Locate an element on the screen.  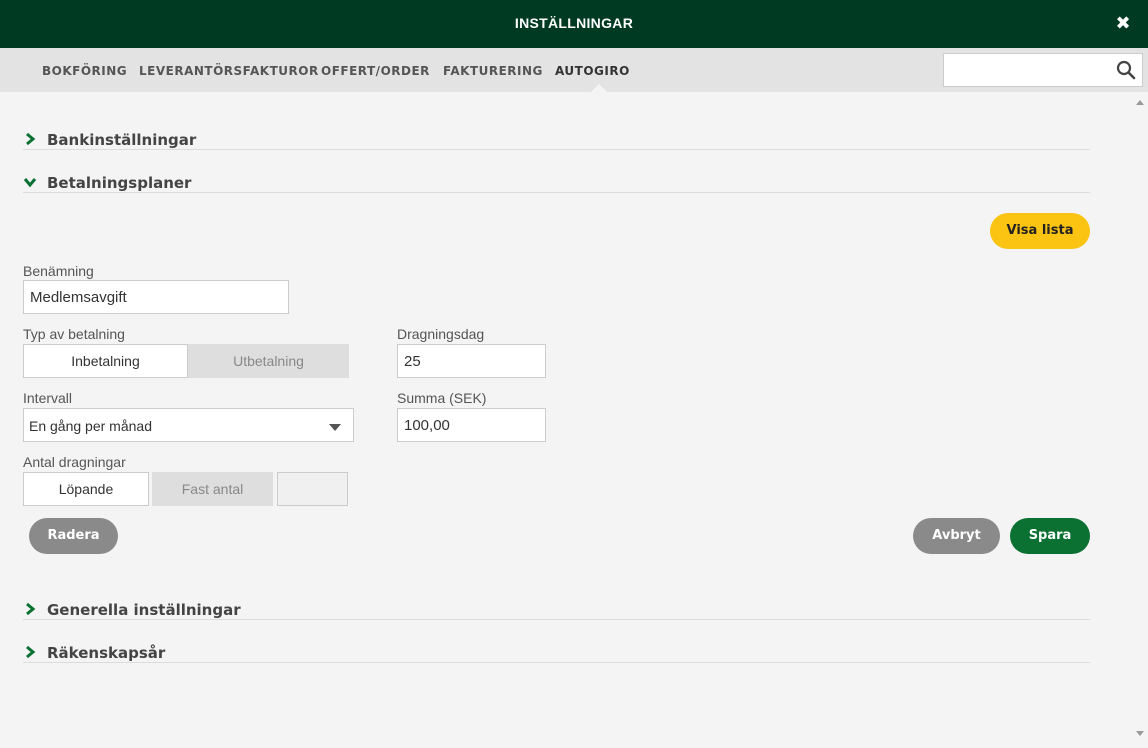
tab-bokforing: BOKFÖRING is located at coordinates (84, 71).